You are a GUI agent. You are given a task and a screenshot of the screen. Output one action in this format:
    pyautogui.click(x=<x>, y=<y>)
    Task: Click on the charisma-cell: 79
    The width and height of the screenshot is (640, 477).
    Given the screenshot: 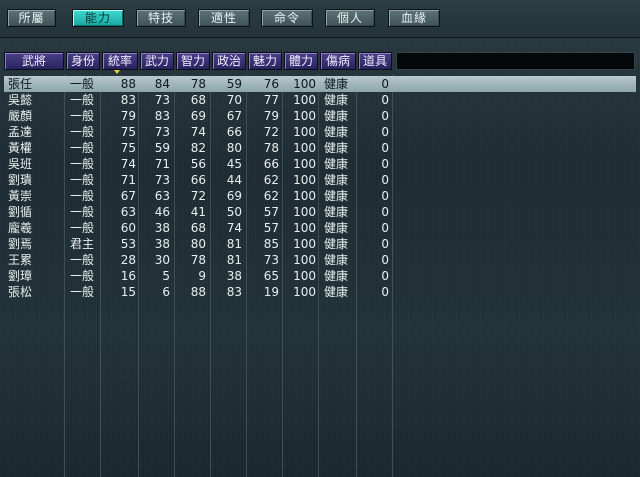 What is the action you would take?
    pyautogui.click(x=271, y=116)
    